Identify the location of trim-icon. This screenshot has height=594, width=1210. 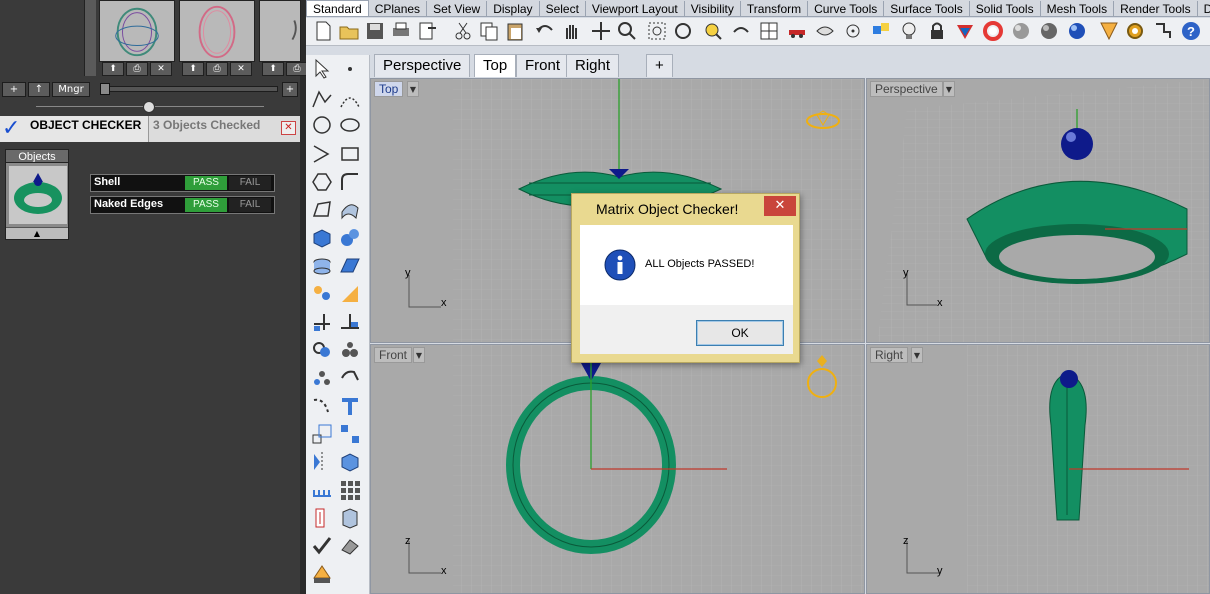
(322, 322).